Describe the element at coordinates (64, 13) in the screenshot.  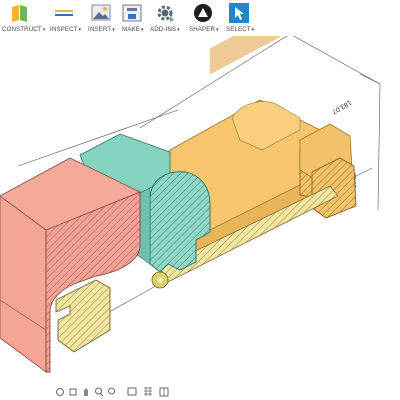
I see `inspect-measure-icon` at that location.